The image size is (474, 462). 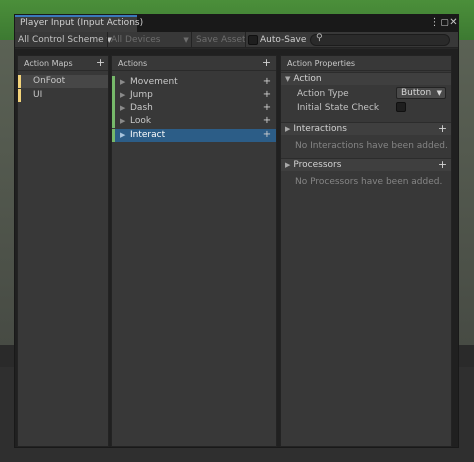 What do you see at coordinates (236, 23) in the screenshot?
I see `title-bar: Player Input (Input Actions) ⋮ ▢ ✕` at bounding box center [236, 23].